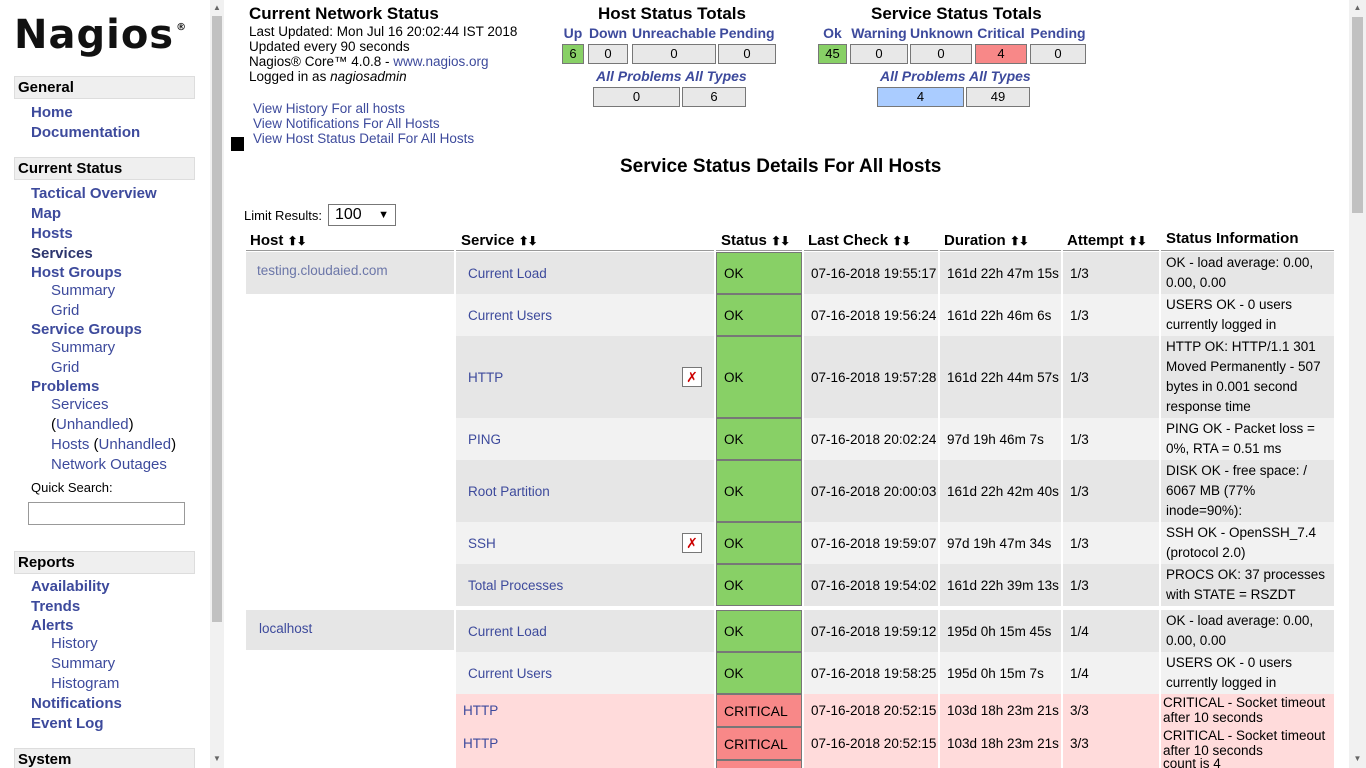 The image size is (1366, 768). Describe the element at coordinates (92, 424) in the screenshot. I see `nav-problems-services-unhandled: Unhandled` at that location.